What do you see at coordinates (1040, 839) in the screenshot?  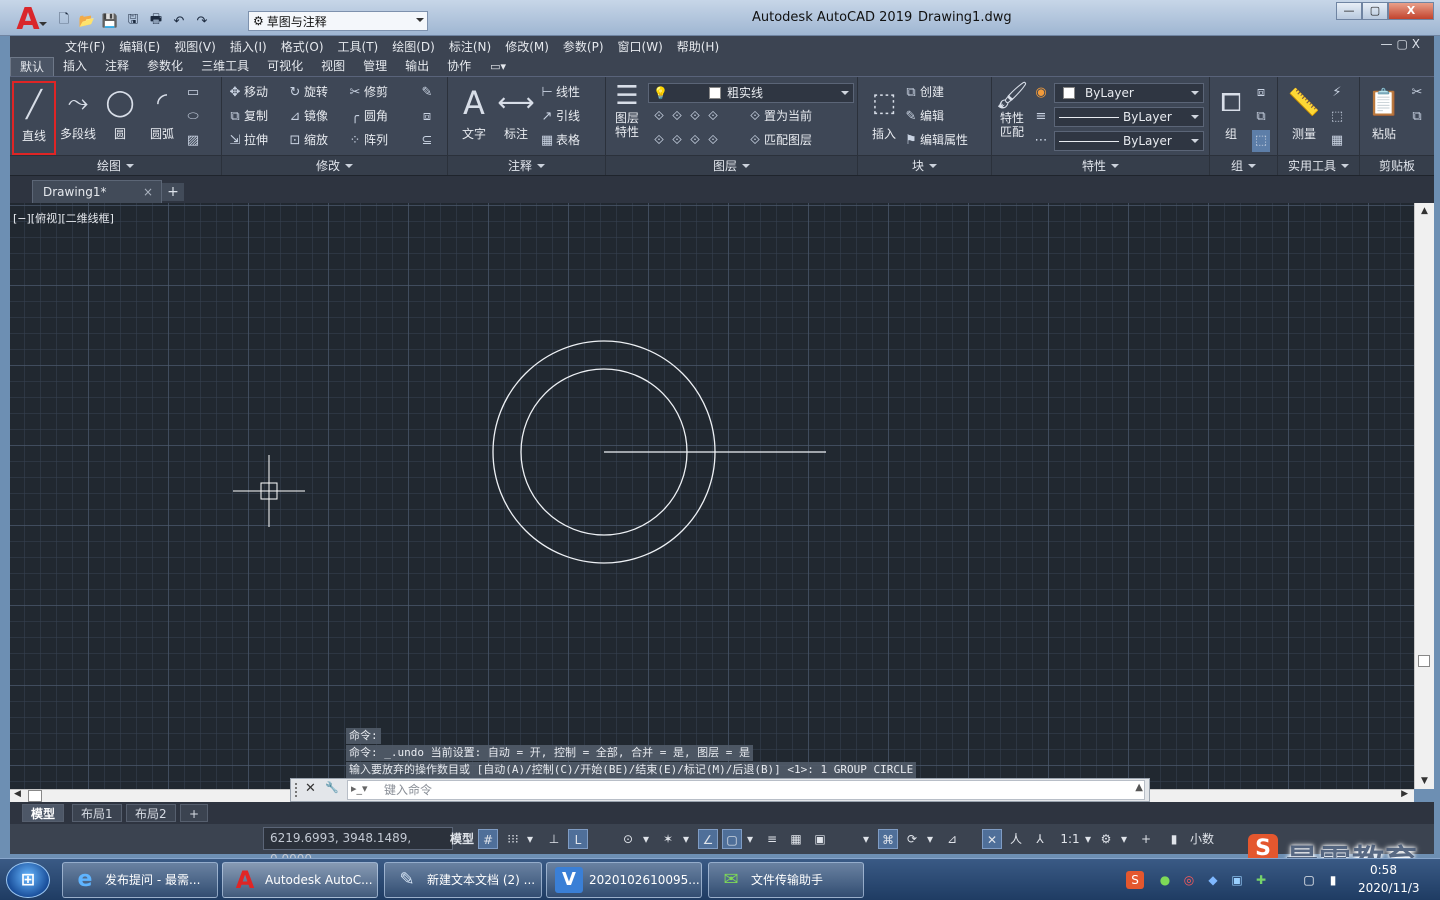 I see `annotation-scale-icon: ⅄` at bounding box center [1040, 839].